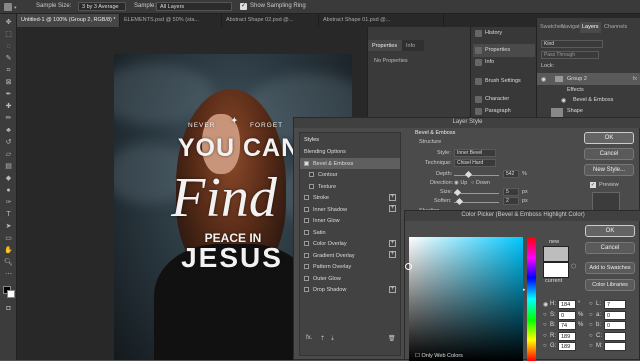 The height and width of the screenshot is (361, 640). I want to click on show-ring-checkbox: ✓, so click(243, 6).